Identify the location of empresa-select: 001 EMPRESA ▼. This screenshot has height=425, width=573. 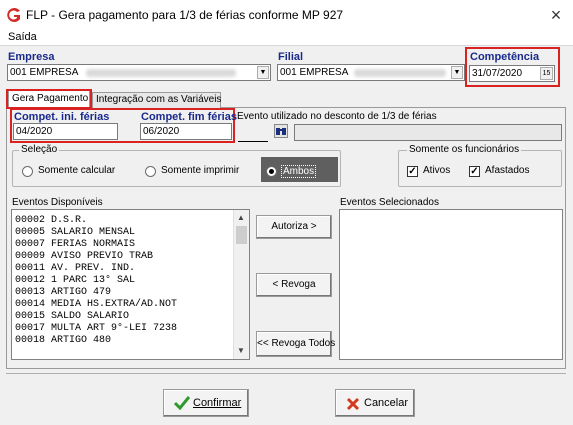
(139, 72).